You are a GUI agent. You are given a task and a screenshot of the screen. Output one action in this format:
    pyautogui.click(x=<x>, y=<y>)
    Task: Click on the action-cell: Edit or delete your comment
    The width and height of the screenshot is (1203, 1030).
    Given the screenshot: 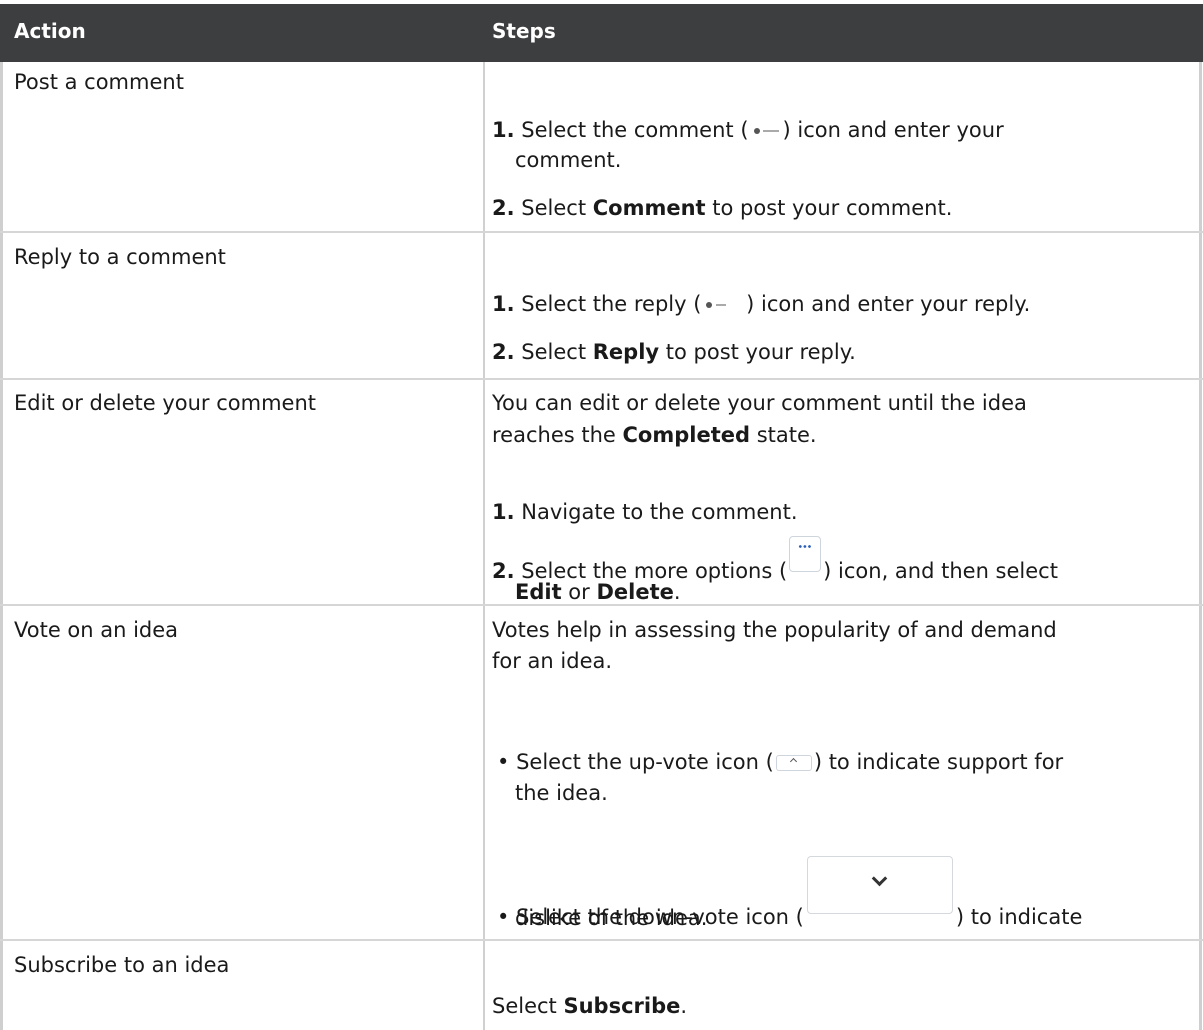 What is the action you would take?
    pyautogui.click(x=165, y=403)
    